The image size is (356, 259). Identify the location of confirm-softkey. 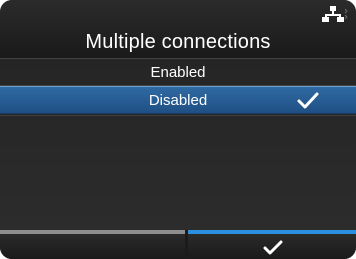
(272, 244).